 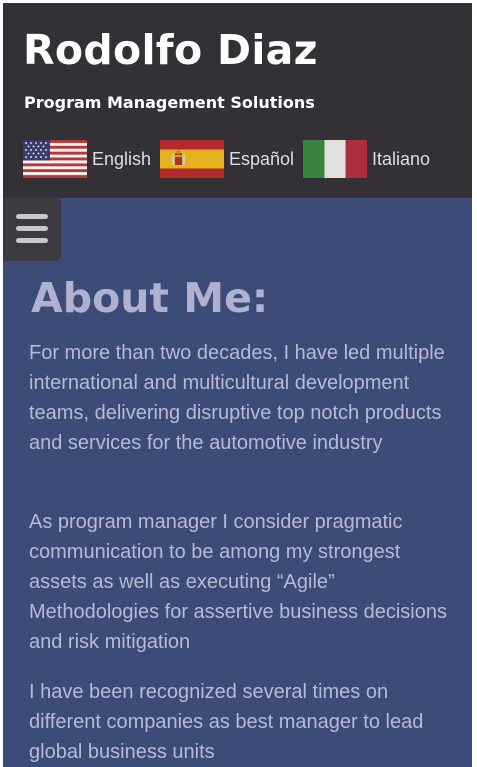 I want to click on language-selector: English Español Italiano, so click(x=247, y=159).